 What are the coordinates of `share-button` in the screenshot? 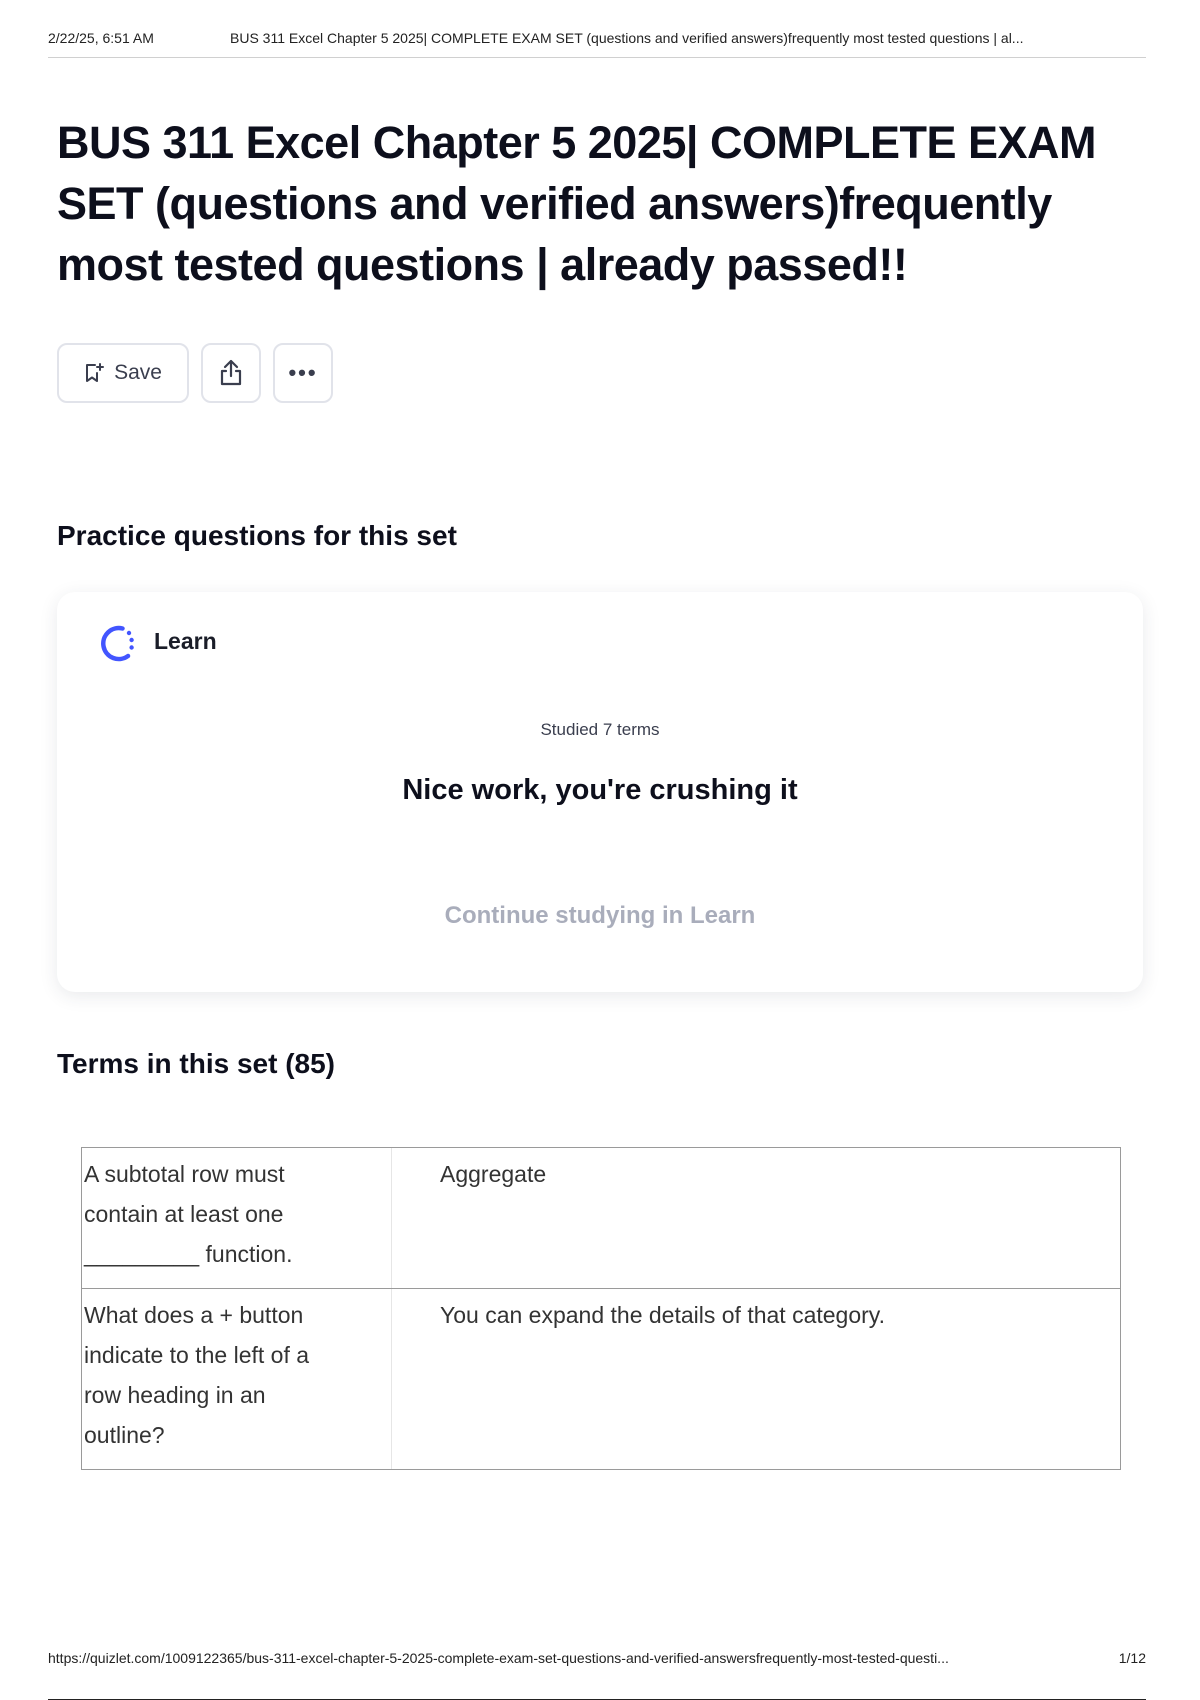 It's located at (231, 373).